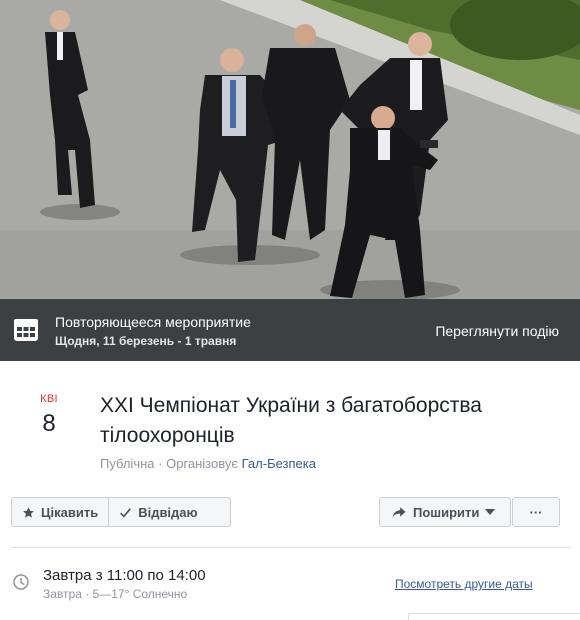 This screenshot has width=580, height=620. Describe the element at coordinates (49, 399) in the screenshot. I see `event-month: КВІ` at that location.